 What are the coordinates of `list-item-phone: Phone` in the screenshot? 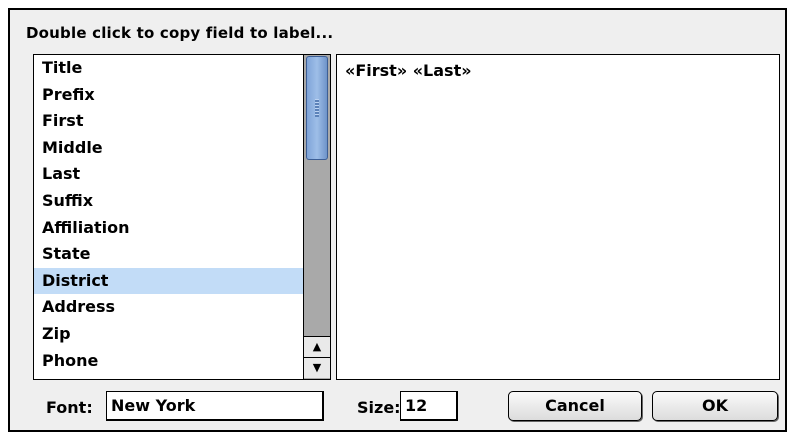 It's located at (168, 361).